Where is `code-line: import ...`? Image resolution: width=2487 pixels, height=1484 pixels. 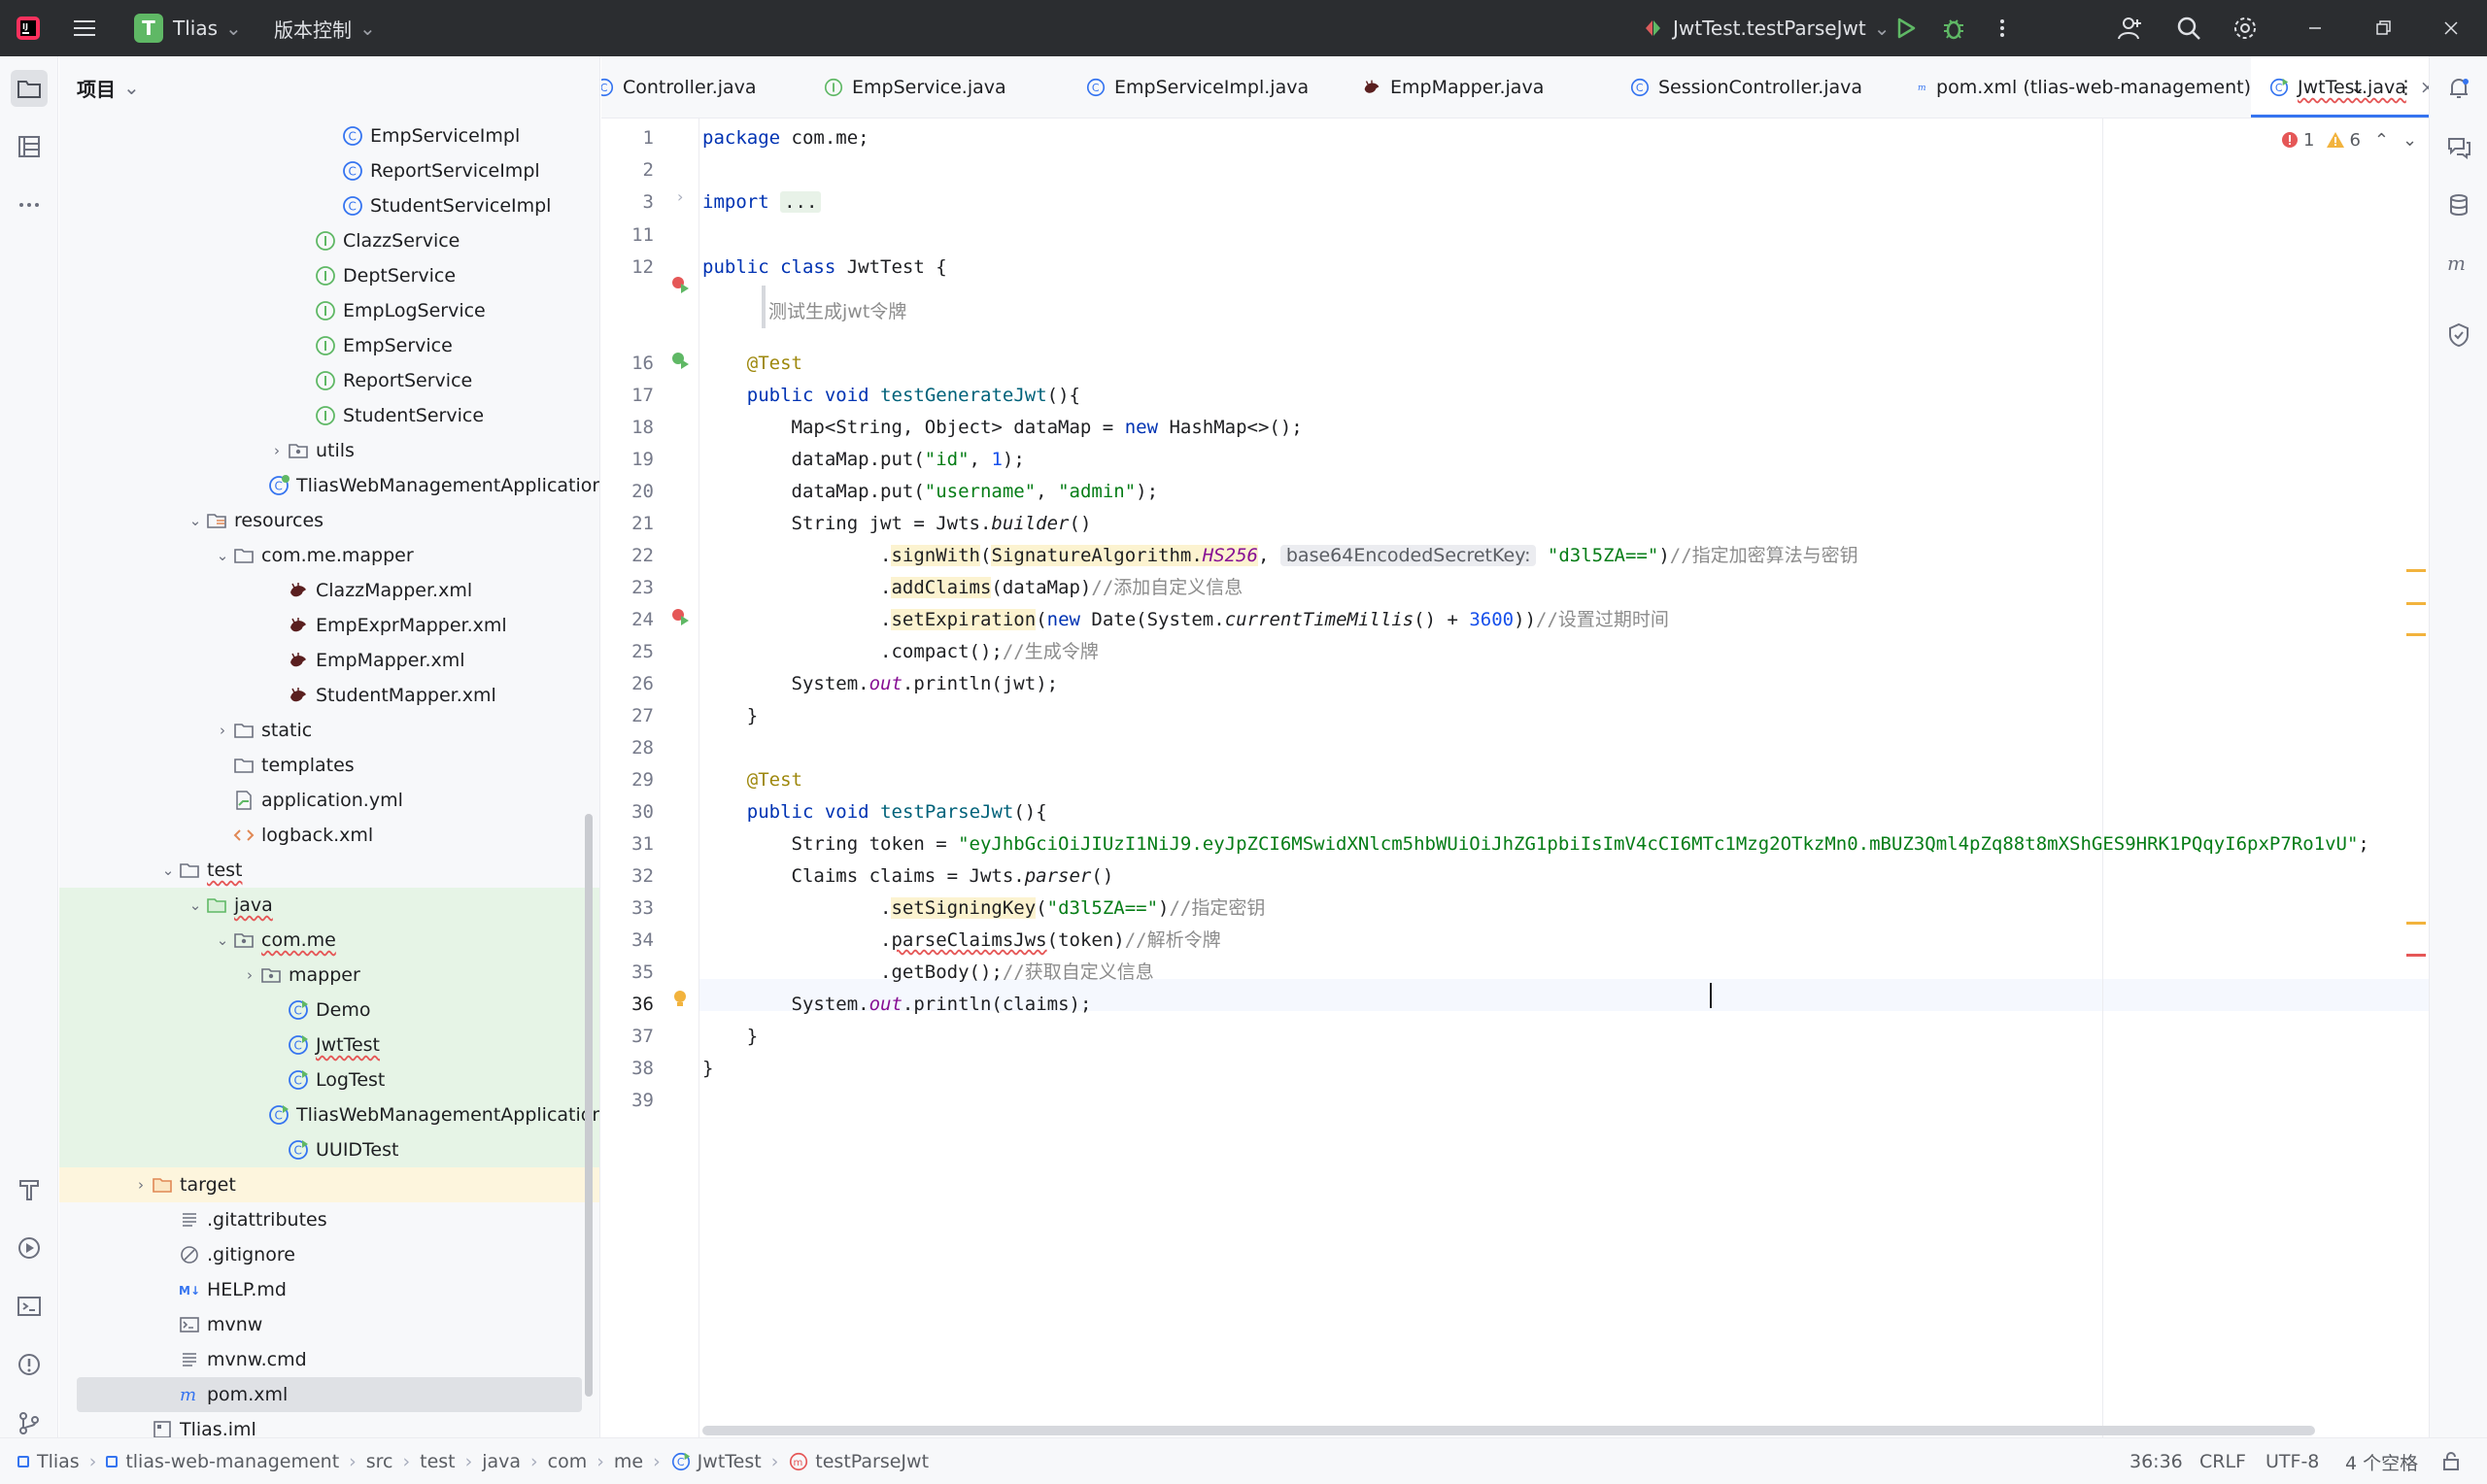 code-line: import ... is located at coordinates (762, 202).